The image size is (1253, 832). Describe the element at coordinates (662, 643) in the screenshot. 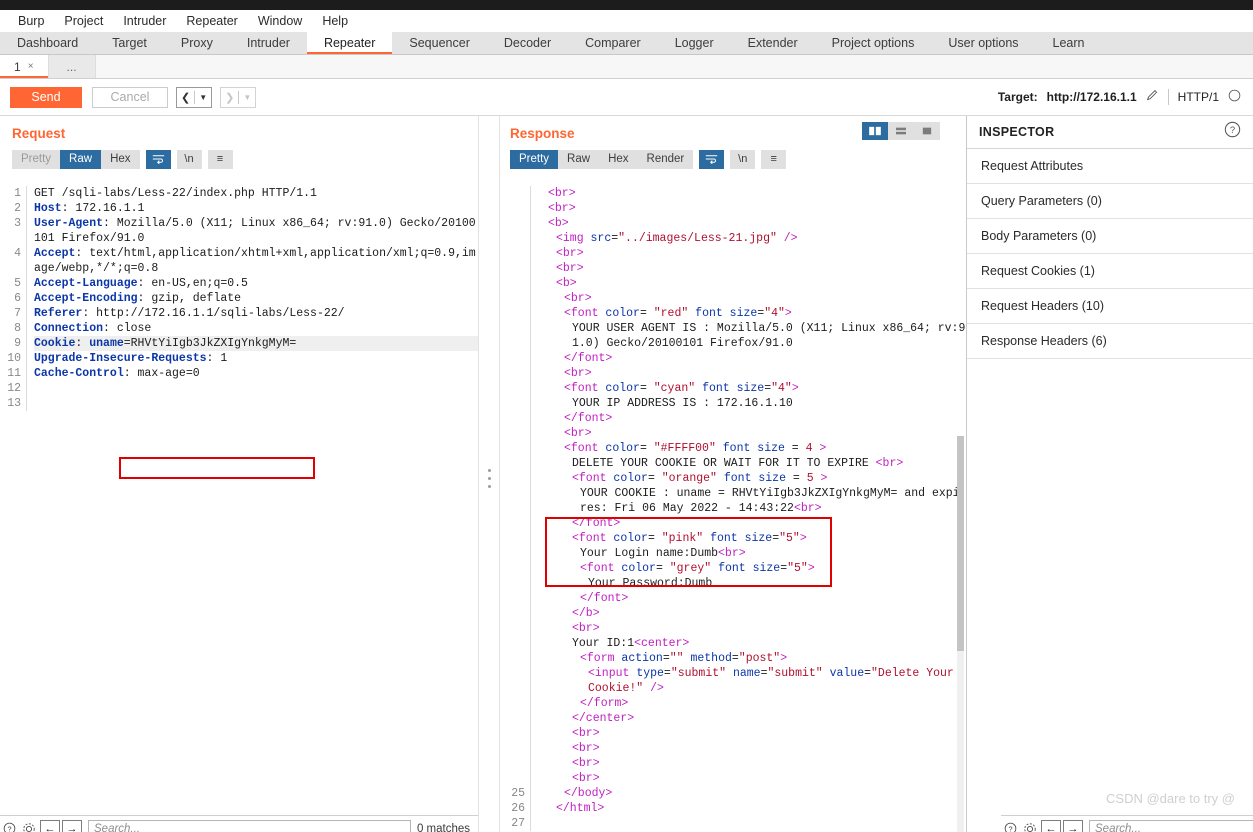

I see `code-token: <center>` at that location.